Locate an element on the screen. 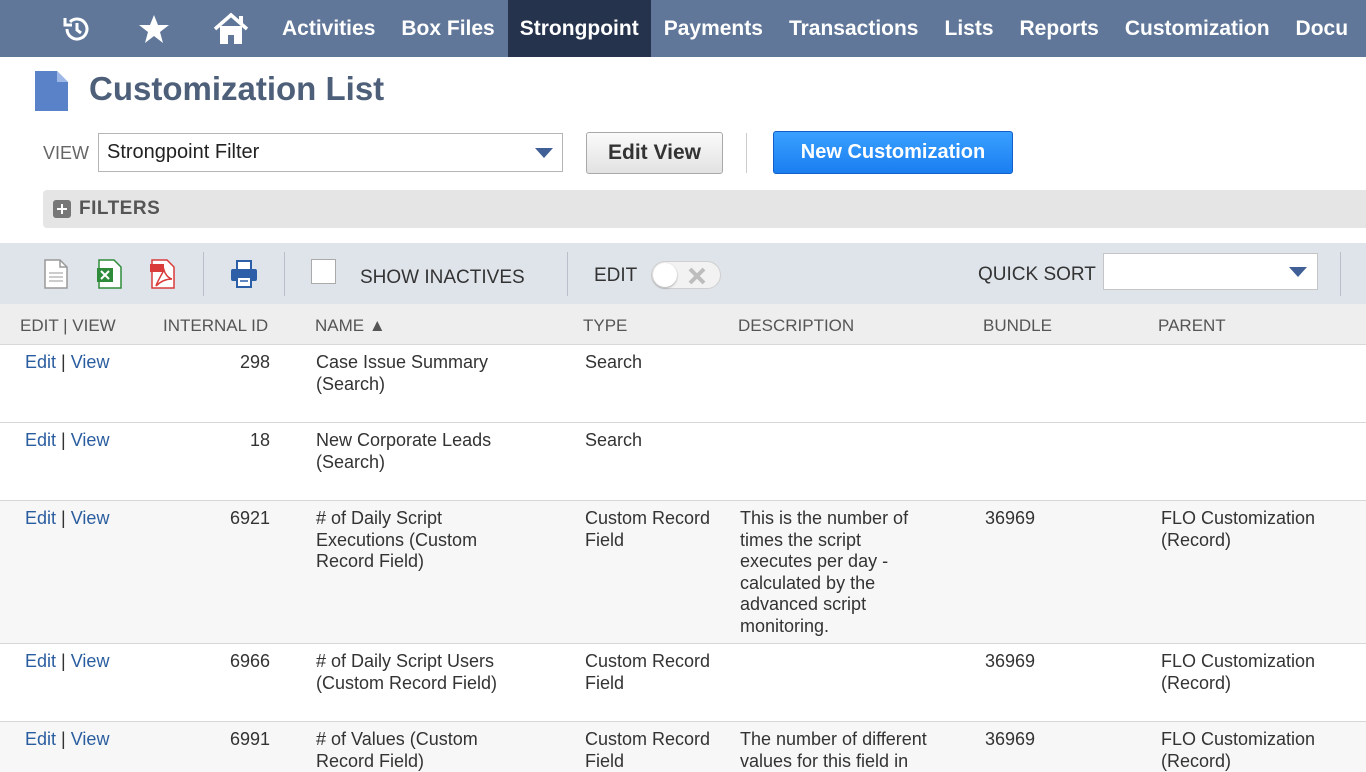 The height and width of the screenshot is (772, 1366). nav-documents: Docu is located at coordinates (1322, 28).